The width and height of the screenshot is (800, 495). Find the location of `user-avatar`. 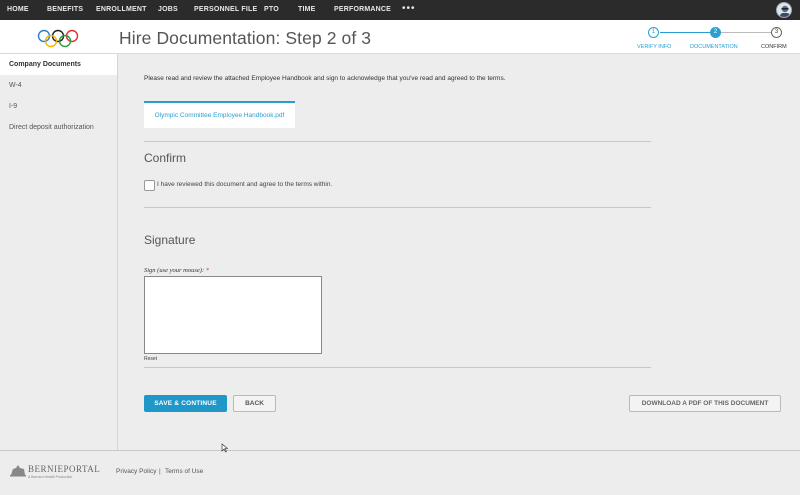

user-avatar is located at coordinates (784, 10).